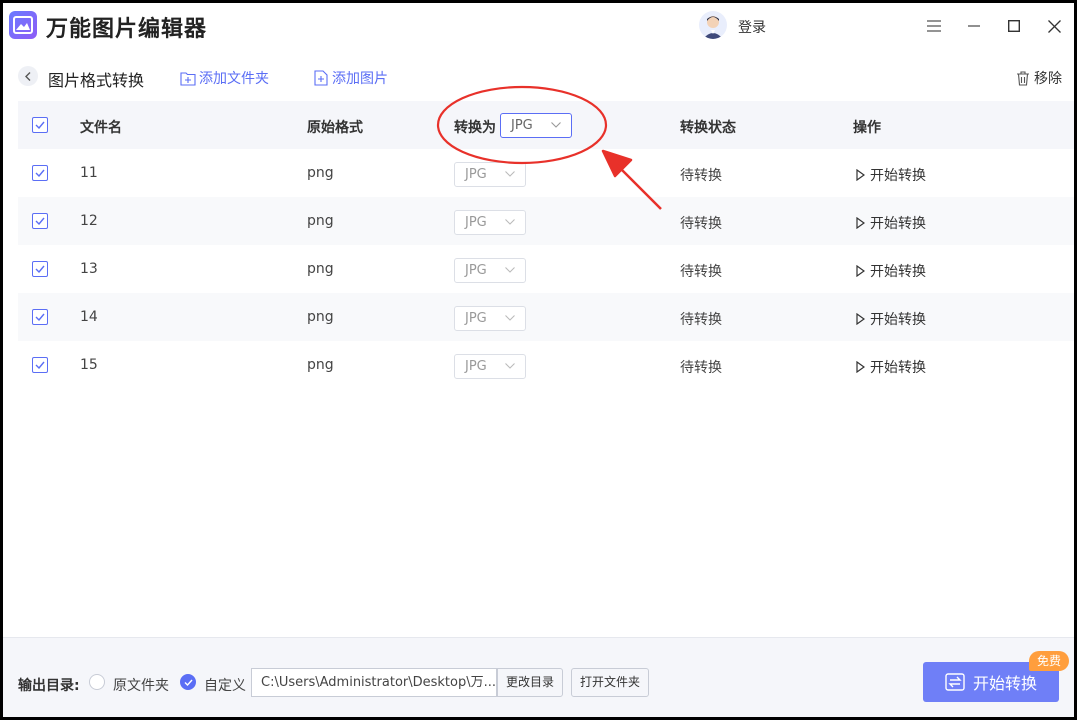  I want to click on toolbar: 图片格式转换 添加文件夹 添加图片 移除, so click(538, 75).